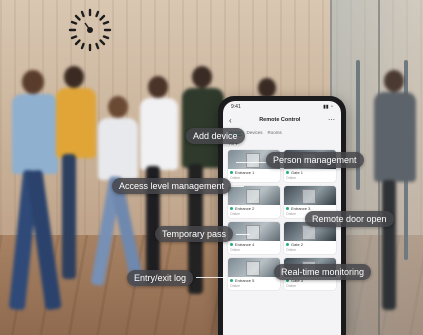 The image size is (423, 335). I want to click on device-card: Entrance 5 Online, so click(254, 274).